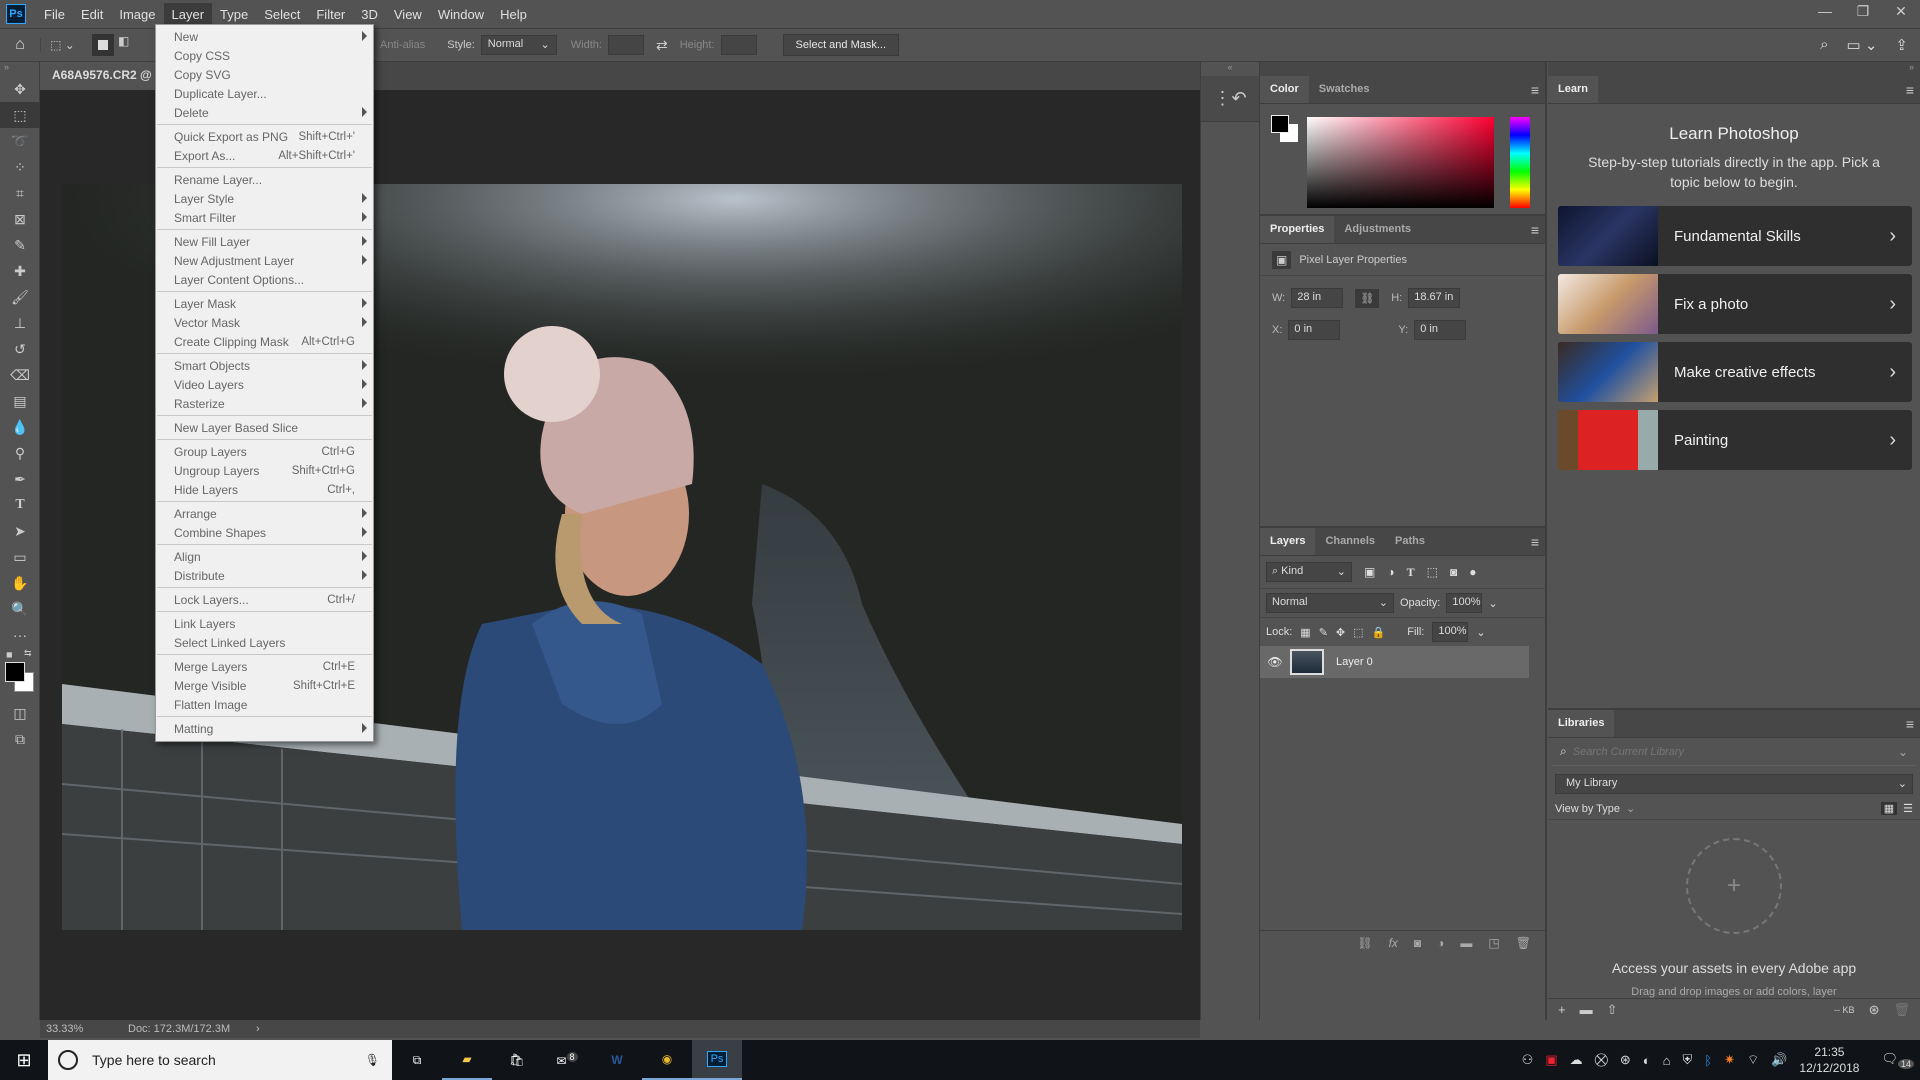  Describe the element at coordinates (1825, 11) in the screenshot. I see `minimize-button: —` at that location.